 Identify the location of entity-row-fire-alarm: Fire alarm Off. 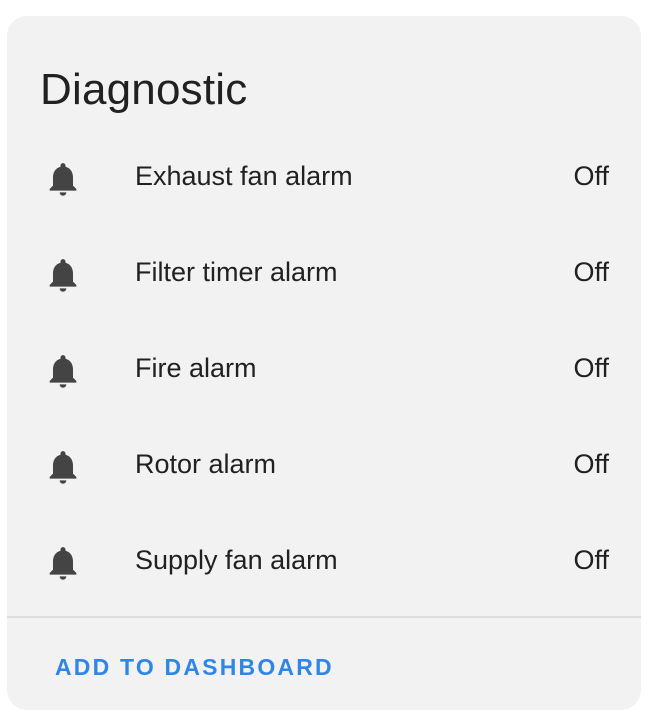
(324, 374).